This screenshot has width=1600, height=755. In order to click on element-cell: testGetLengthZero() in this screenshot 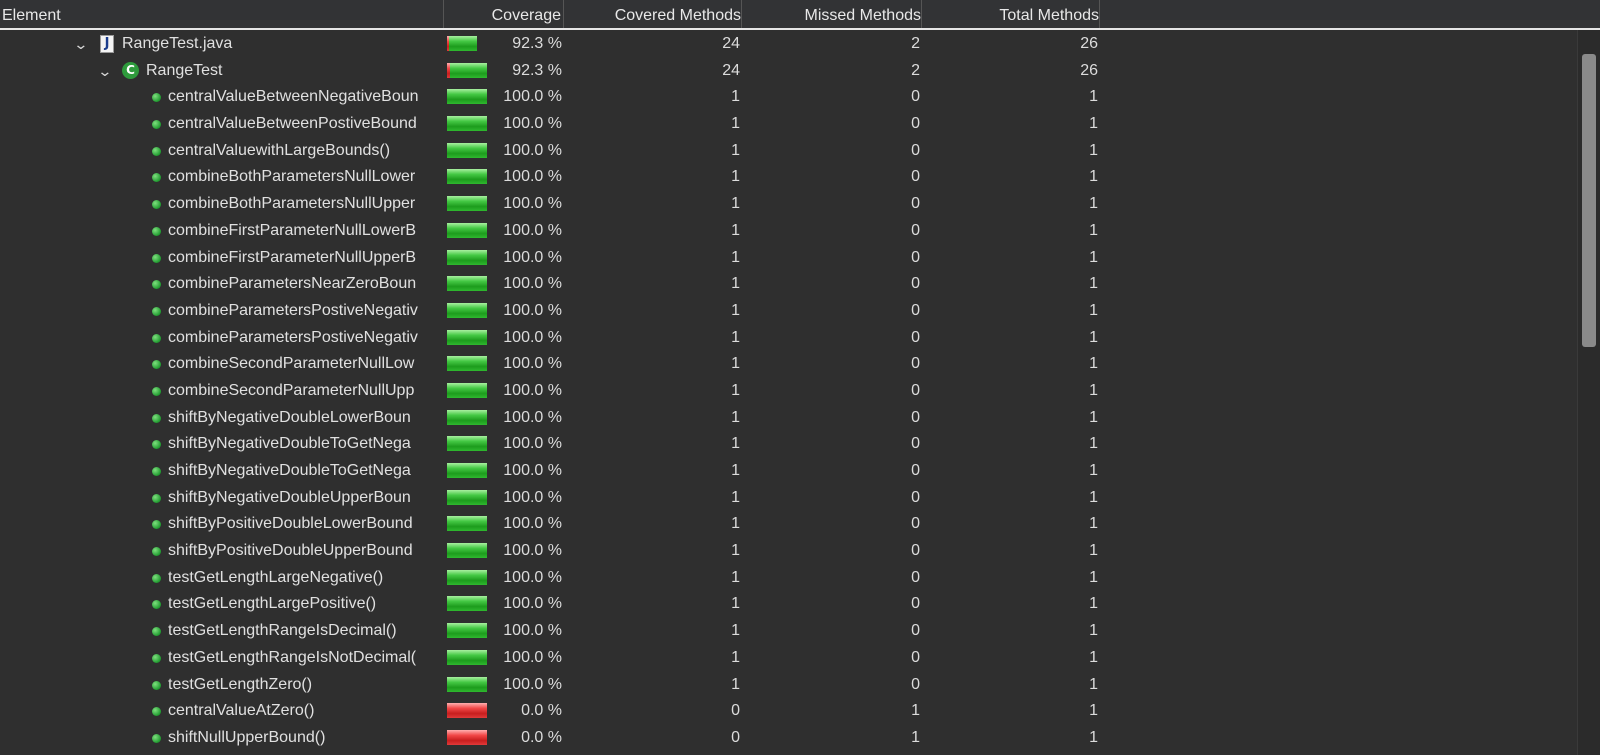, I will do `click(222, 685)`.